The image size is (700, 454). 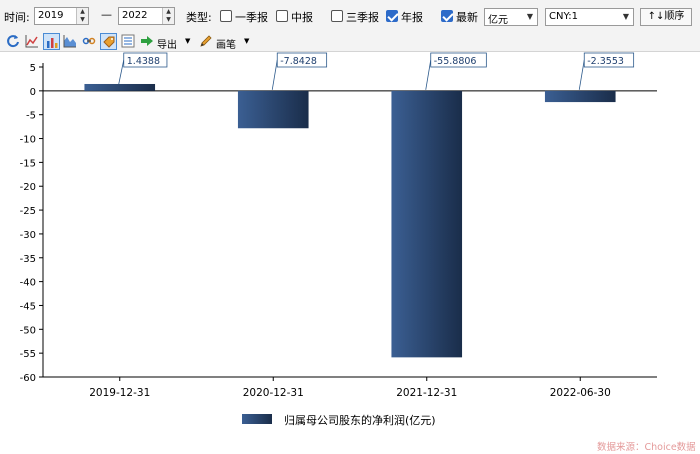 What do you see at coordinates (412, 17) in the screenshot?
I see `checkbox-annual-label: 年报` at bounding box center [412, 17].